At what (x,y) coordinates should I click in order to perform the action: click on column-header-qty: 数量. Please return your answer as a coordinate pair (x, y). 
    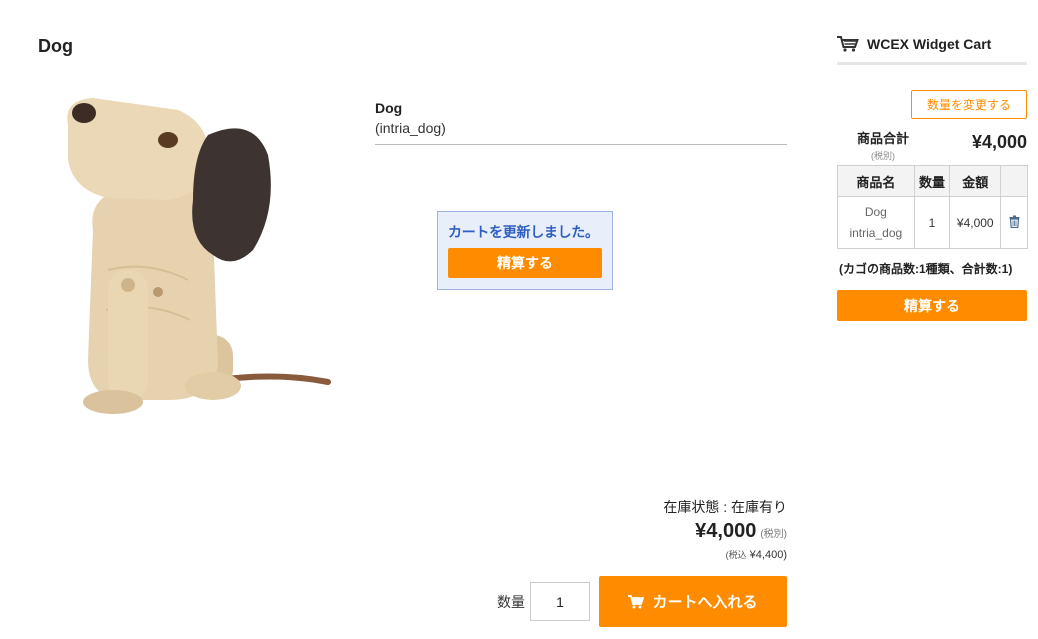
    Looking at the image, I should click on (932, 181).